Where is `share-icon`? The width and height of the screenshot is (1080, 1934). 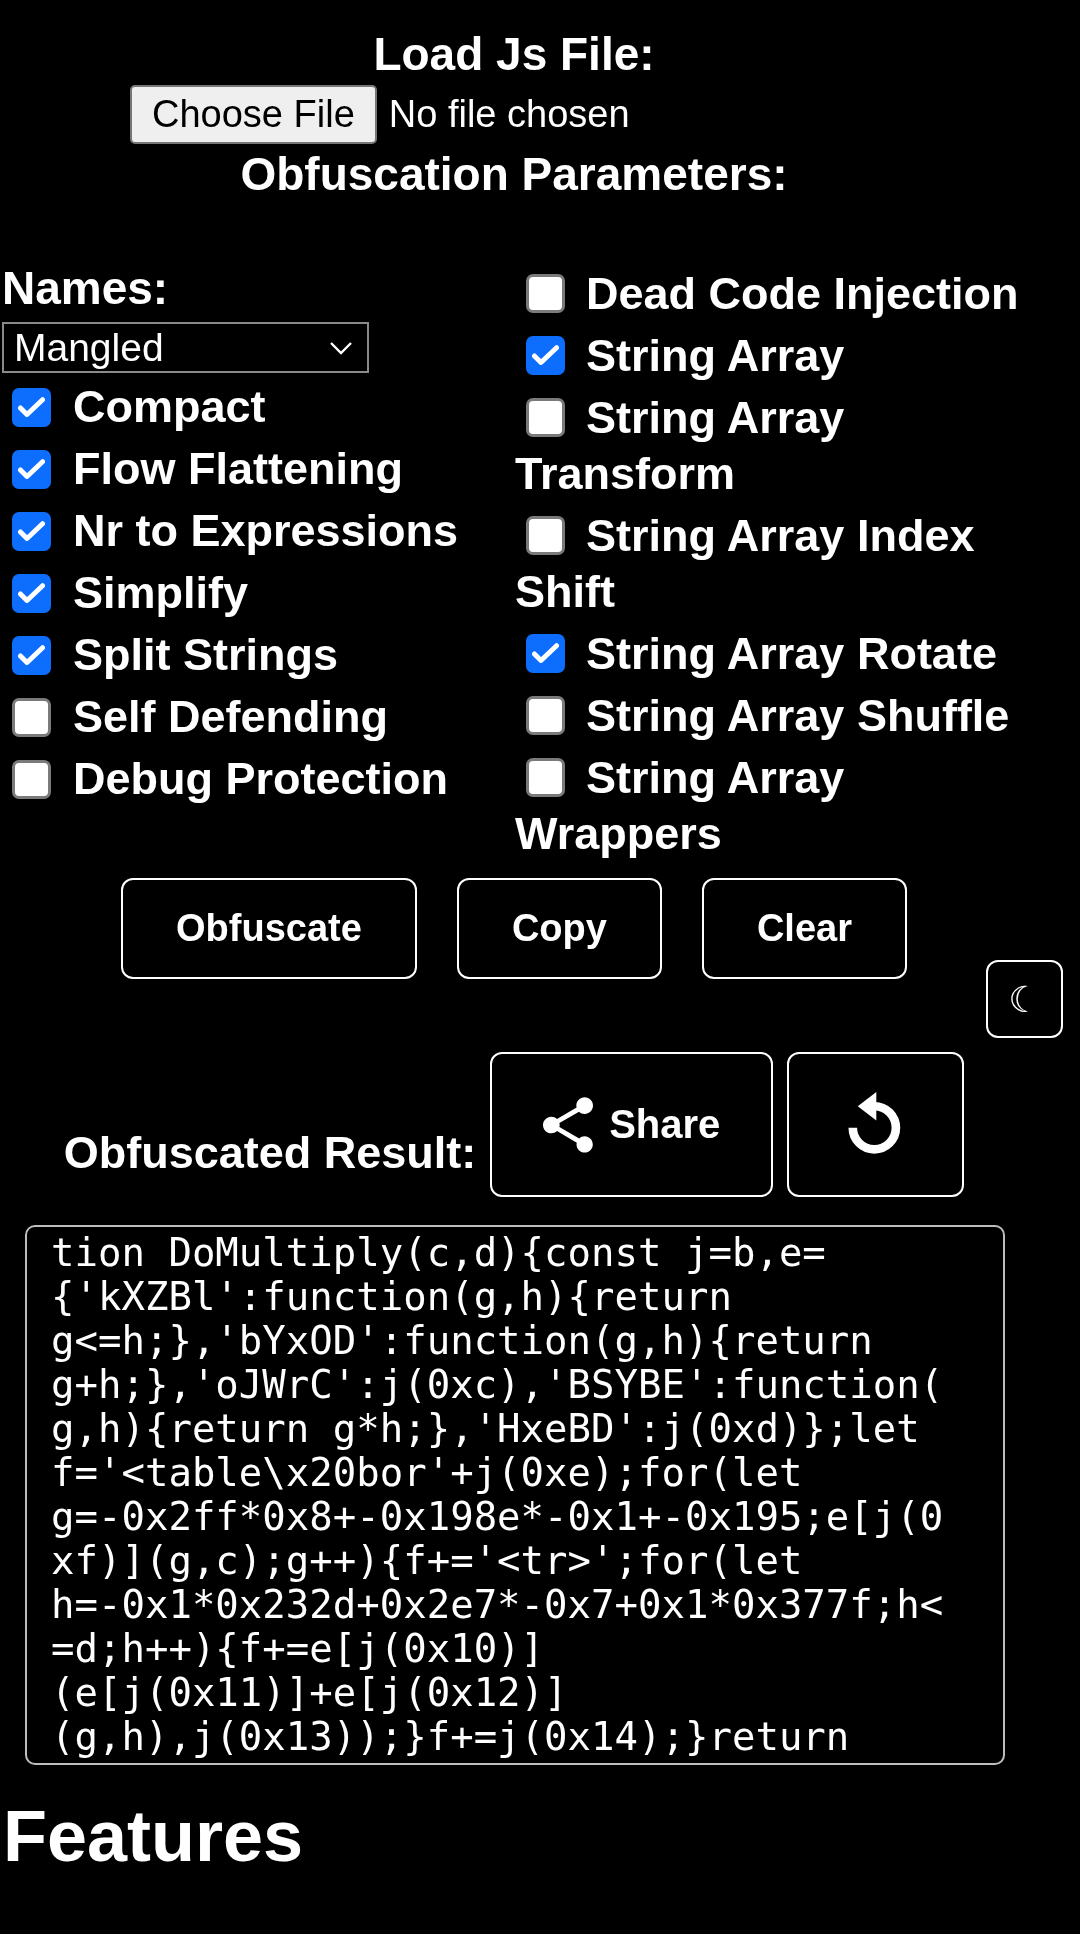 share-icon is located at coordinates (568, 1124).